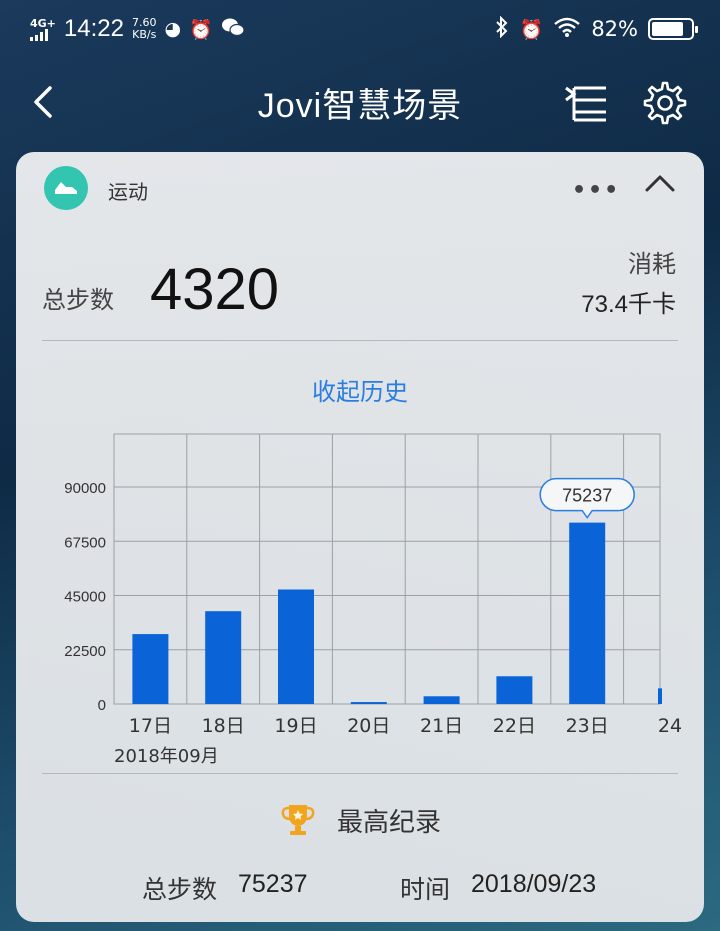 The image size is (720, 931). I want to click on record-time-label: 时间, so click(425, 889).